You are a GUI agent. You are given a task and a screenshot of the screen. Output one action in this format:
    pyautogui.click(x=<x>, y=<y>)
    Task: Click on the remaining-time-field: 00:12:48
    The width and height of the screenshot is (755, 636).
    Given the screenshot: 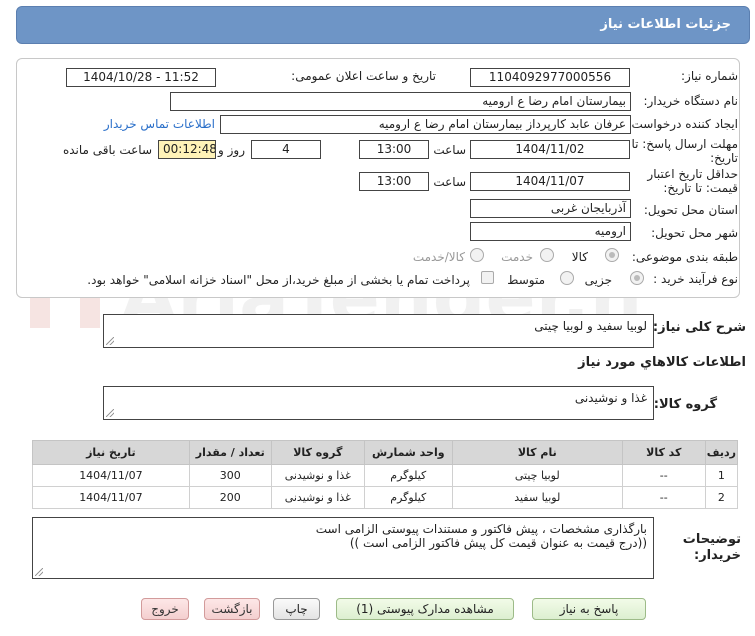 What is the action you would take?
    pyautogui.click(x=187, y=149)
    